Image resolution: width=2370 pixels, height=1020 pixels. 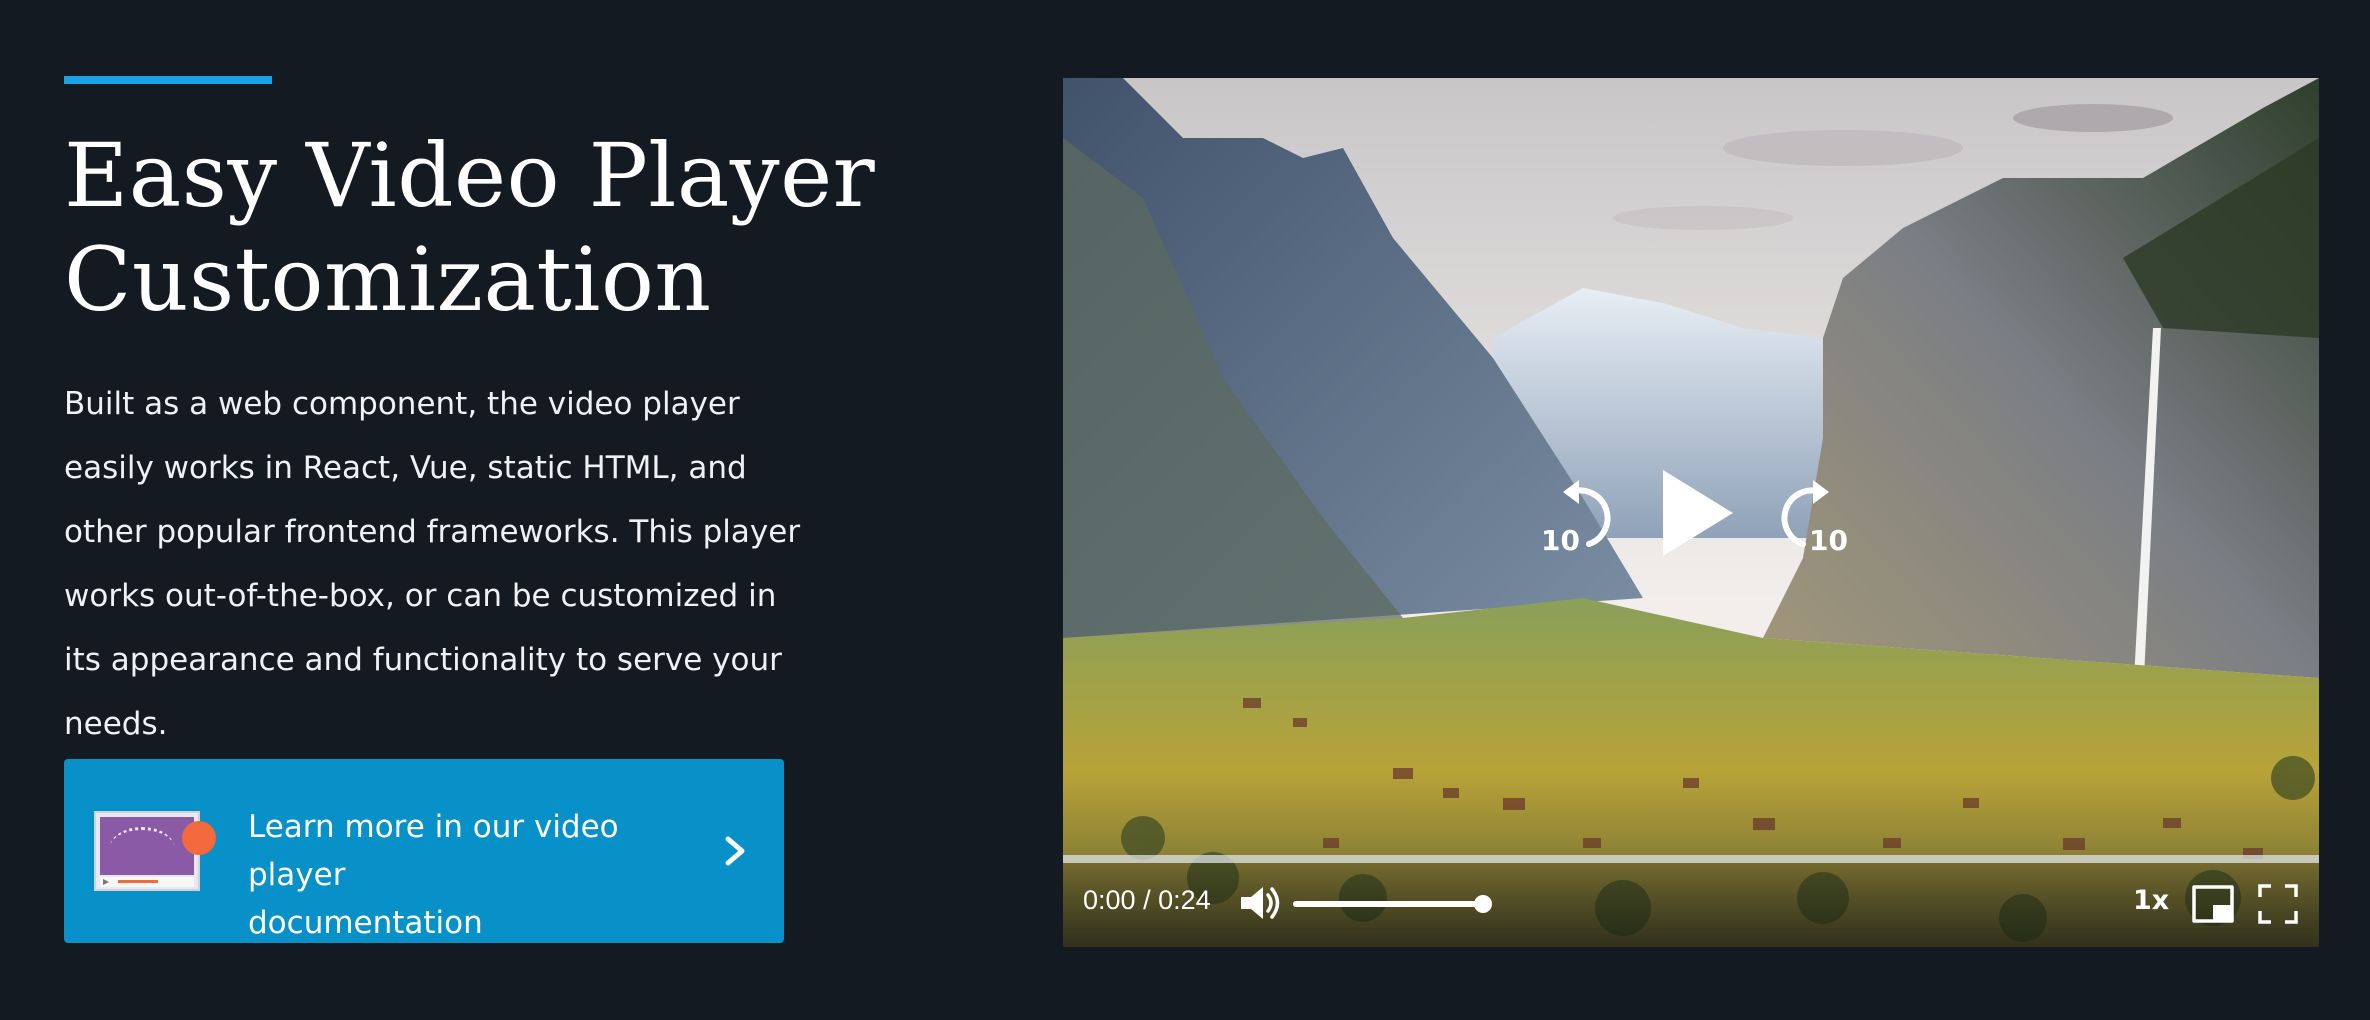 I want to click on cta-label-line-1: Learn more in our video player, so click(x=433, y=851).